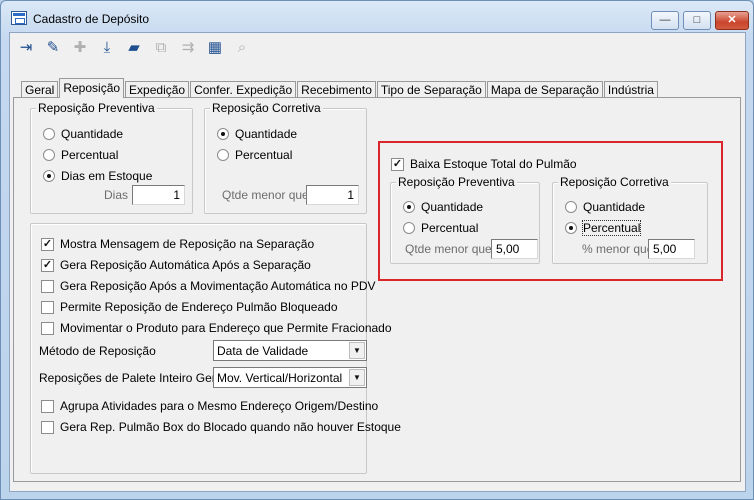 This screenshot has width=754, height=500. Describe the element at coordinates (242, 47) in the screenshot. I see `binoculars-icon: ⌕` at that location.